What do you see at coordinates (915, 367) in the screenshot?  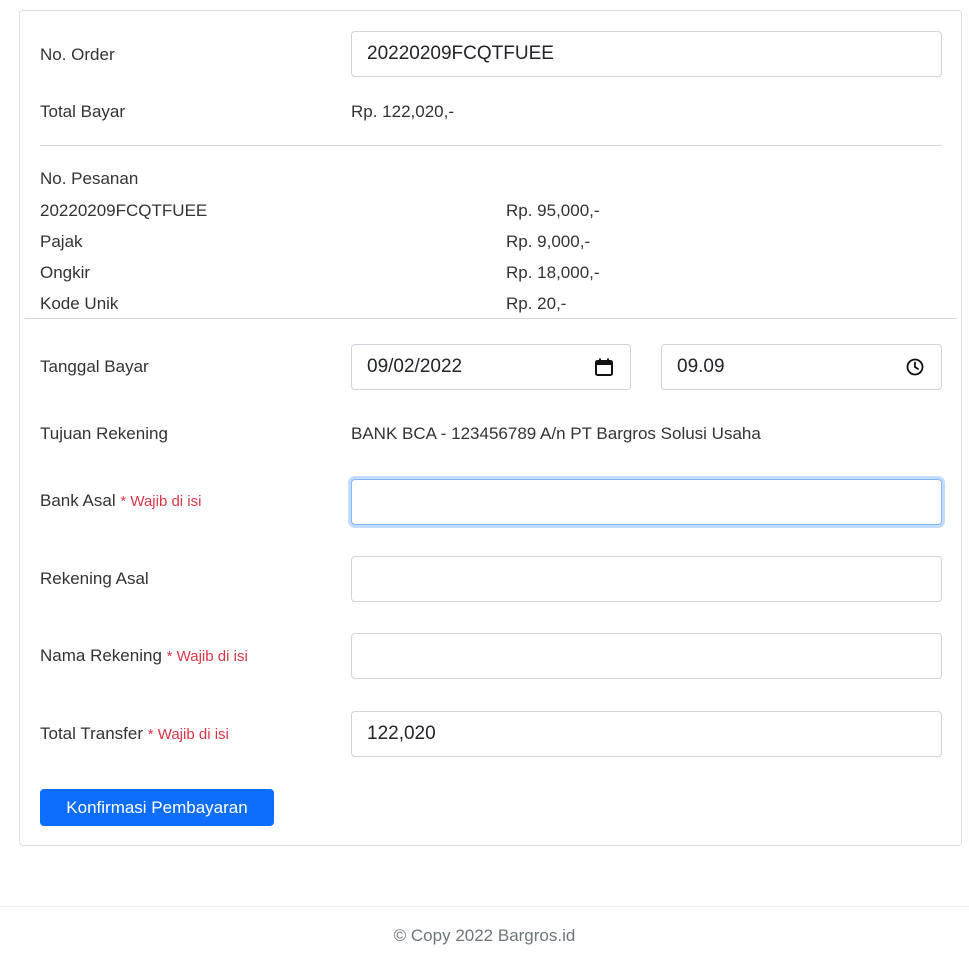 I see `clock-icon` at bounding box center [915, 367].